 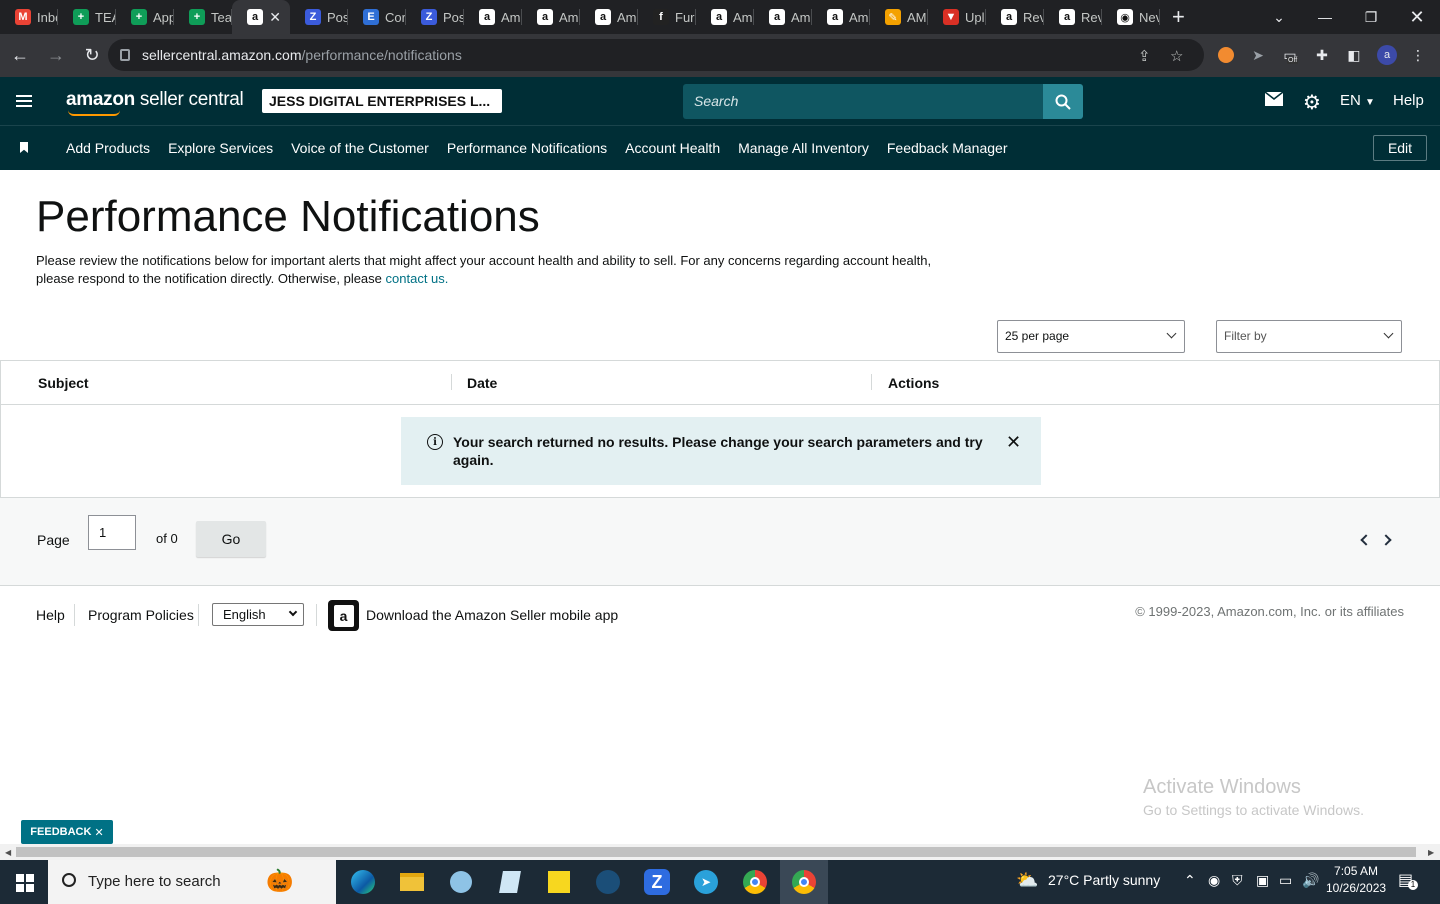 I want to click on puzzle-icon: ✚, so click(x=1322, y=55).